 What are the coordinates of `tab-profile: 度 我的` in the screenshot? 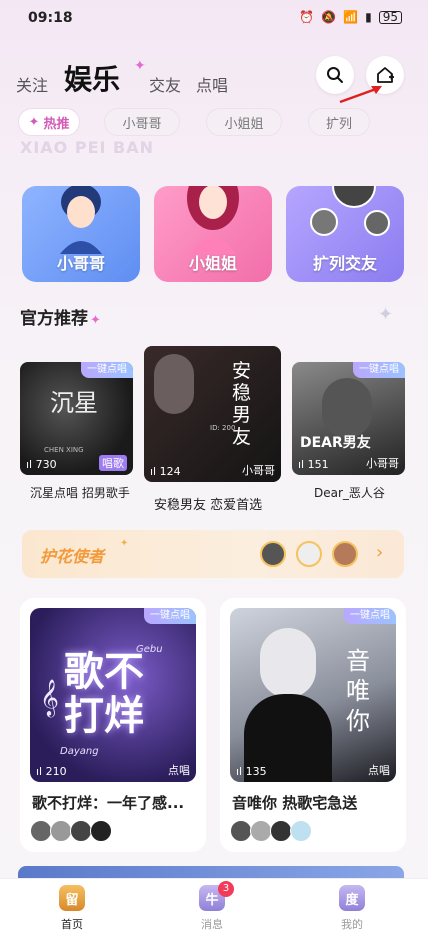 It's located at (352, 908).